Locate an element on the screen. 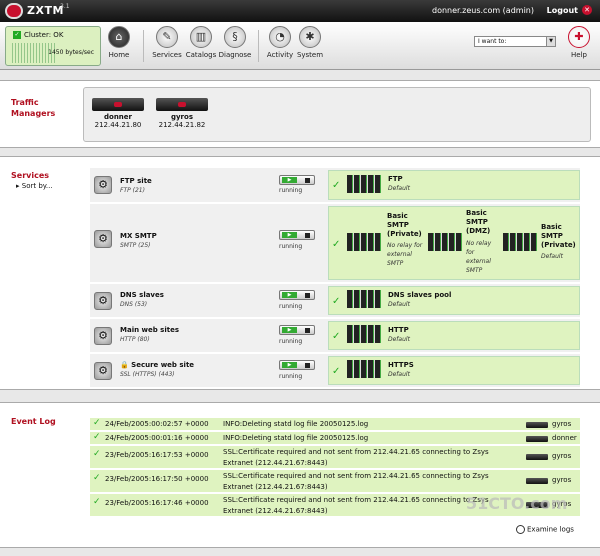 The image size is (600, 556). pool-item: HTTPS Default is located at coordinates (407, 372).